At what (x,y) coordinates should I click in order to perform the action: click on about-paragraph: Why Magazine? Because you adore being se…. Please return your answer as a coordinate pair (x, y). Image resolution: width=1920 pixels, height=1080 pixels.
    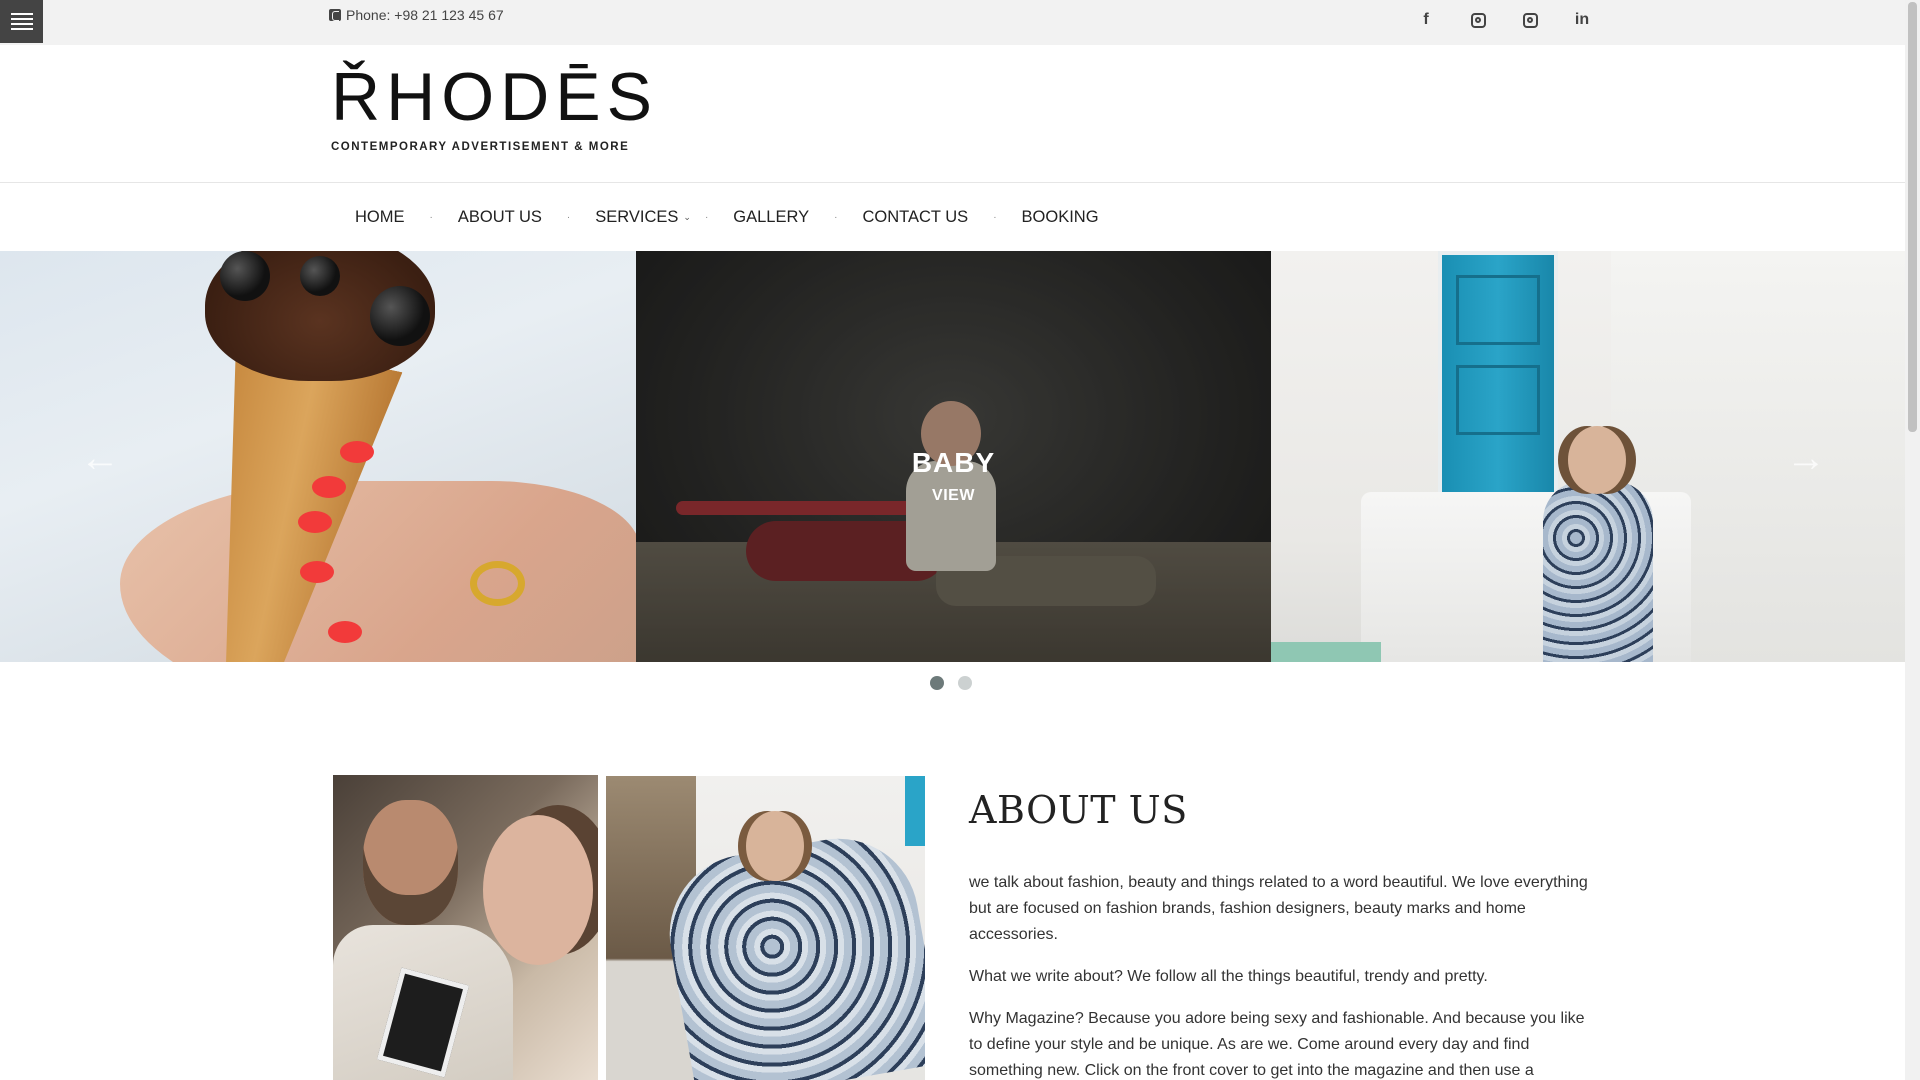
    Looking at the image, I should click on (1277, 1044).